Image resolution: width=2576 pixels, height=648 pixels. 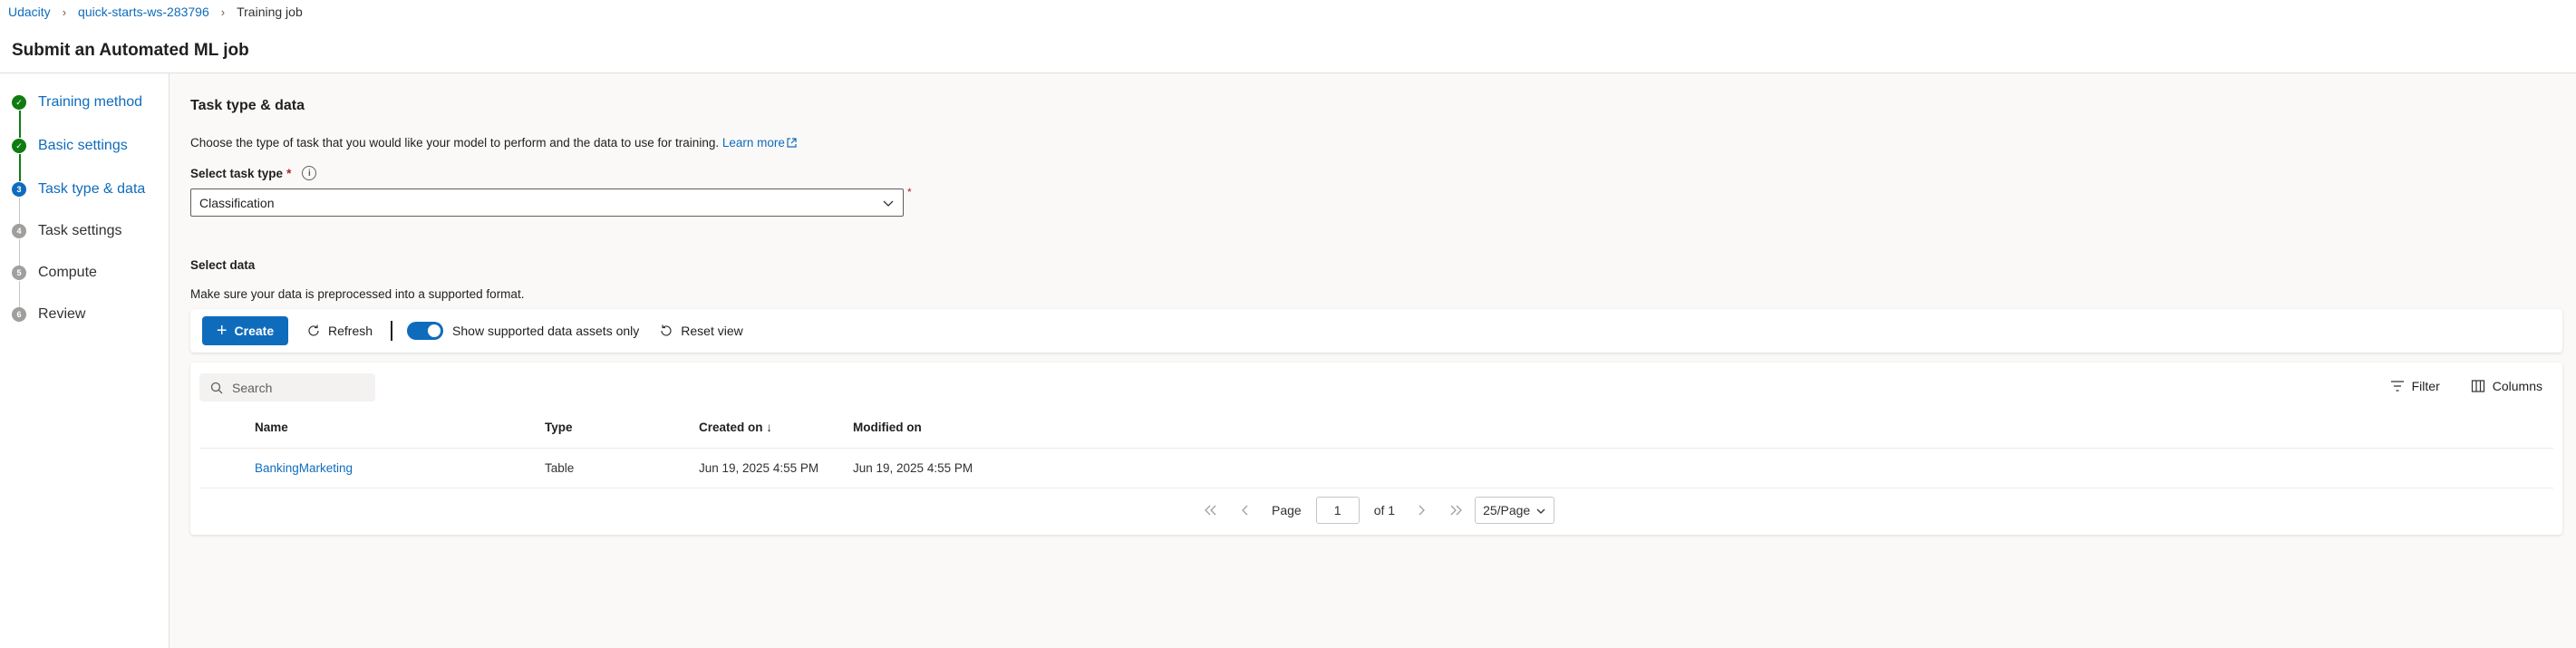 I want to click on task-type-value: Classification, so click(x=237, y=202).